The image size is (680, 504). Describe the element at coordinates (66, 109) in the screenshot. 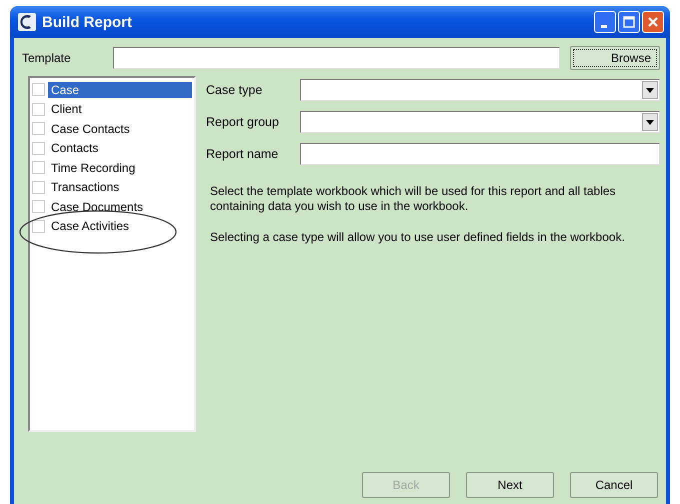

I see `list-item: Client` at that location.